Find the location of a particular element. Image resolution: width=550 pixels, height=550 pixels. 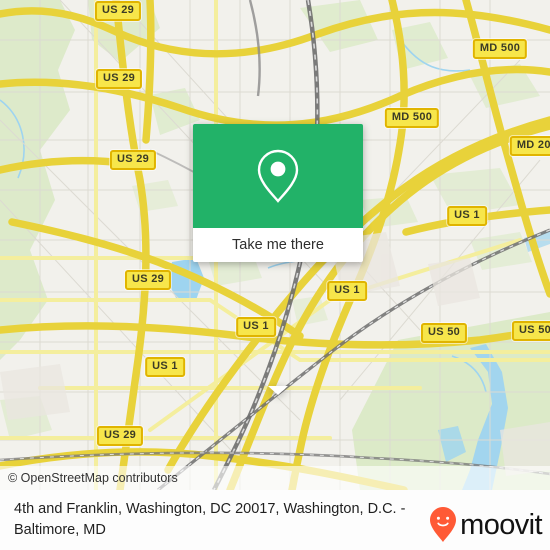

moovit-branding: moovit is located at coordinates (485, 525).